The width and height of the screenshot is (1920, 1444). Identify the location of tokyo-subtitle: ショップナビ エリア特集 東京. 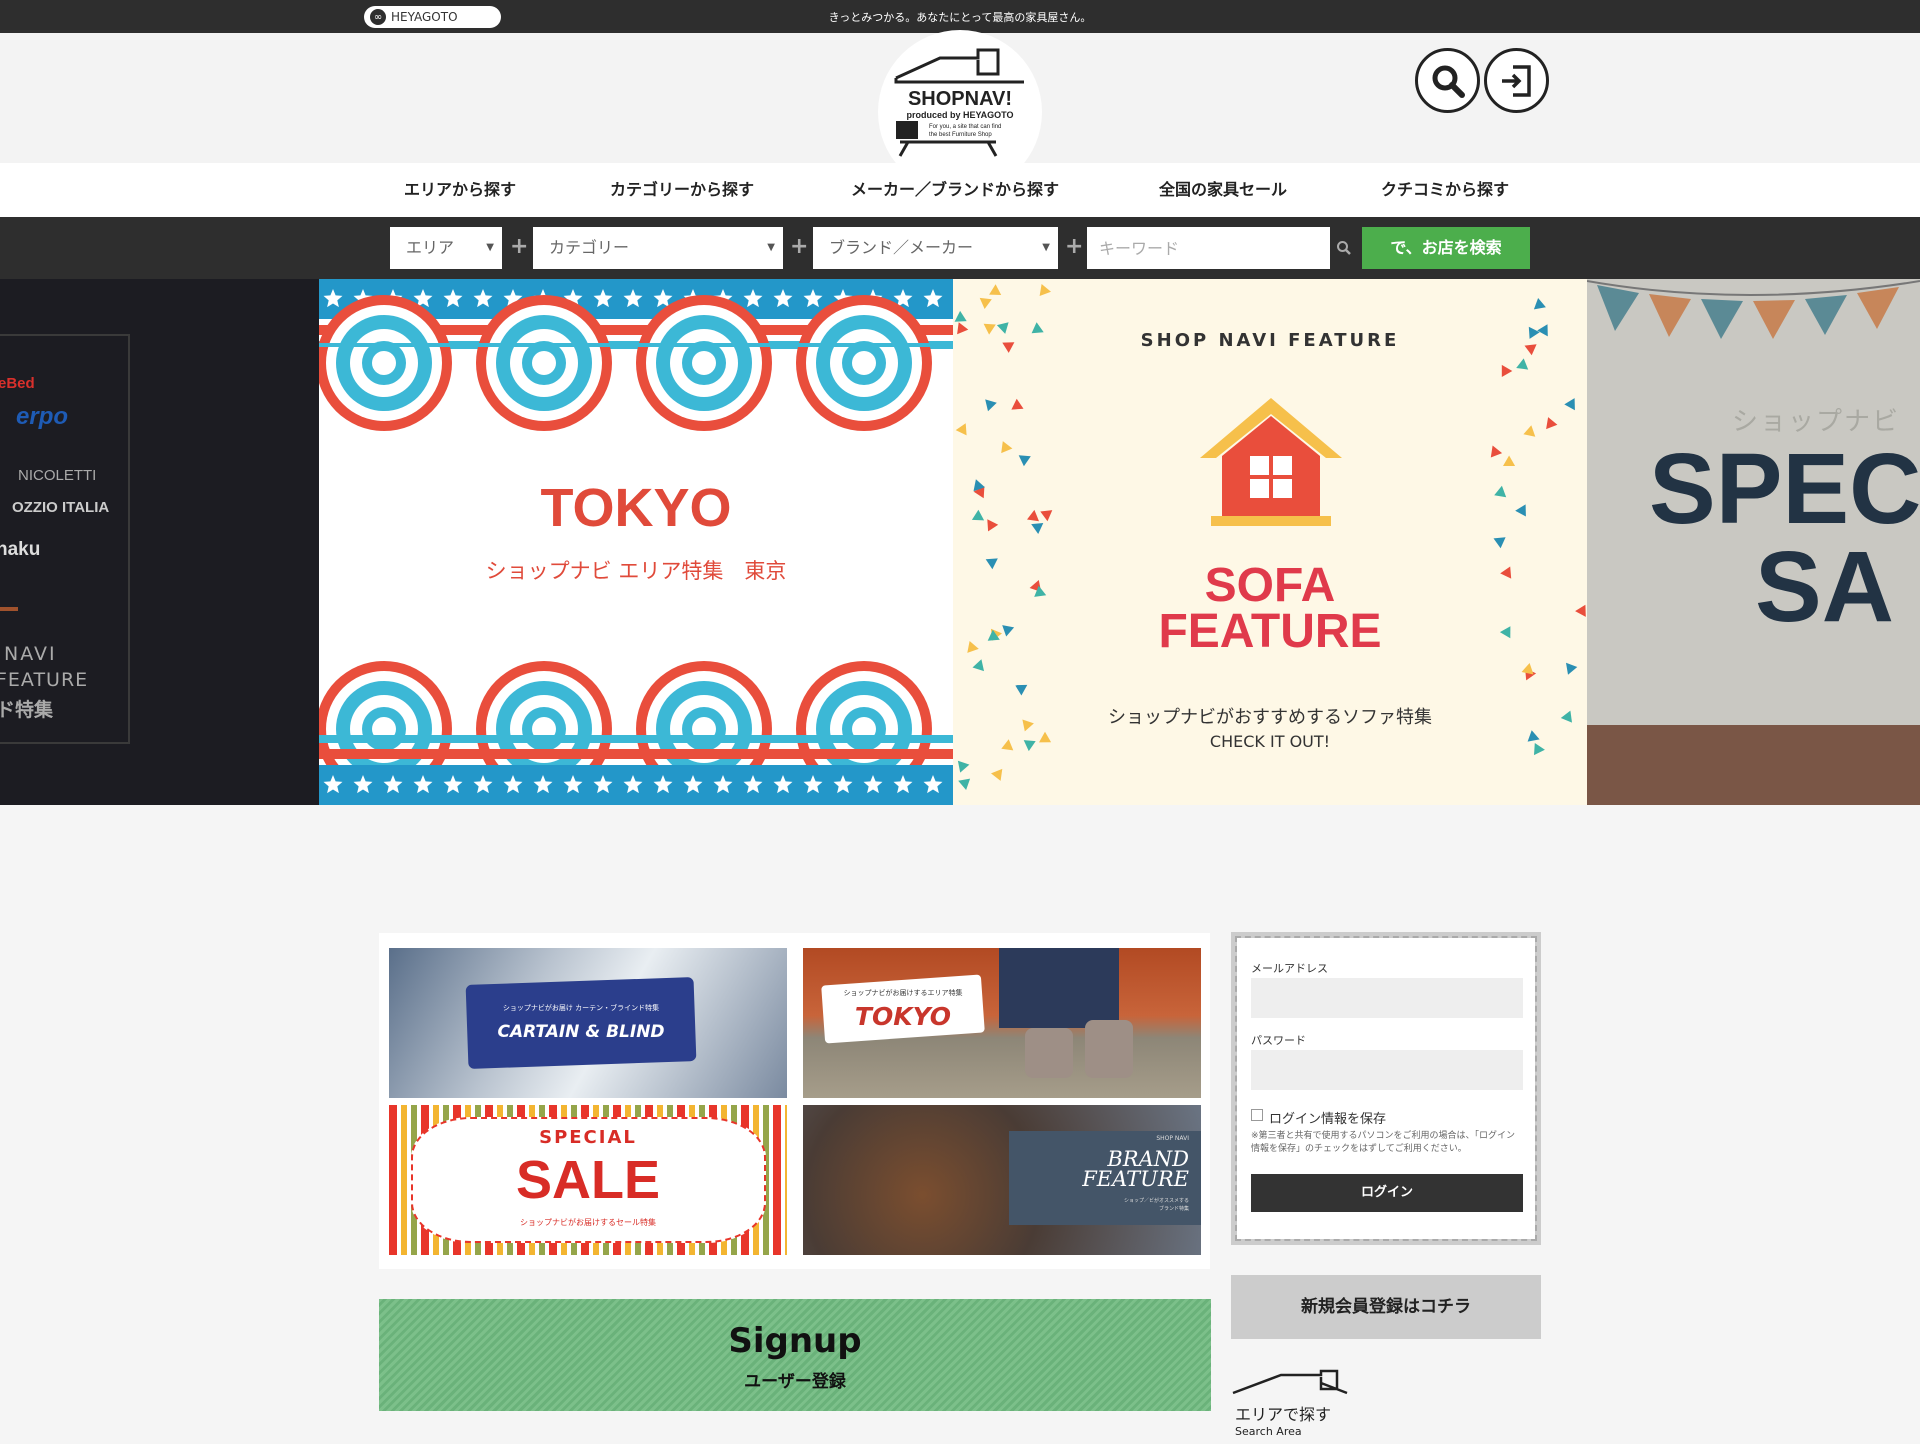
(636, 571).